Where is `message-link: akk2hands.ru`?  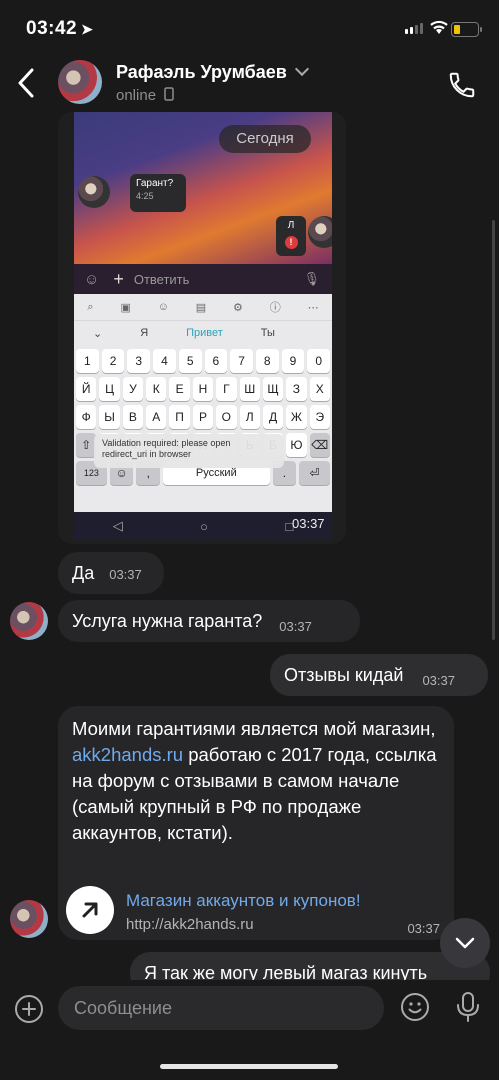
message-link: akk2hands.ru is located at coordinates (127, 754).